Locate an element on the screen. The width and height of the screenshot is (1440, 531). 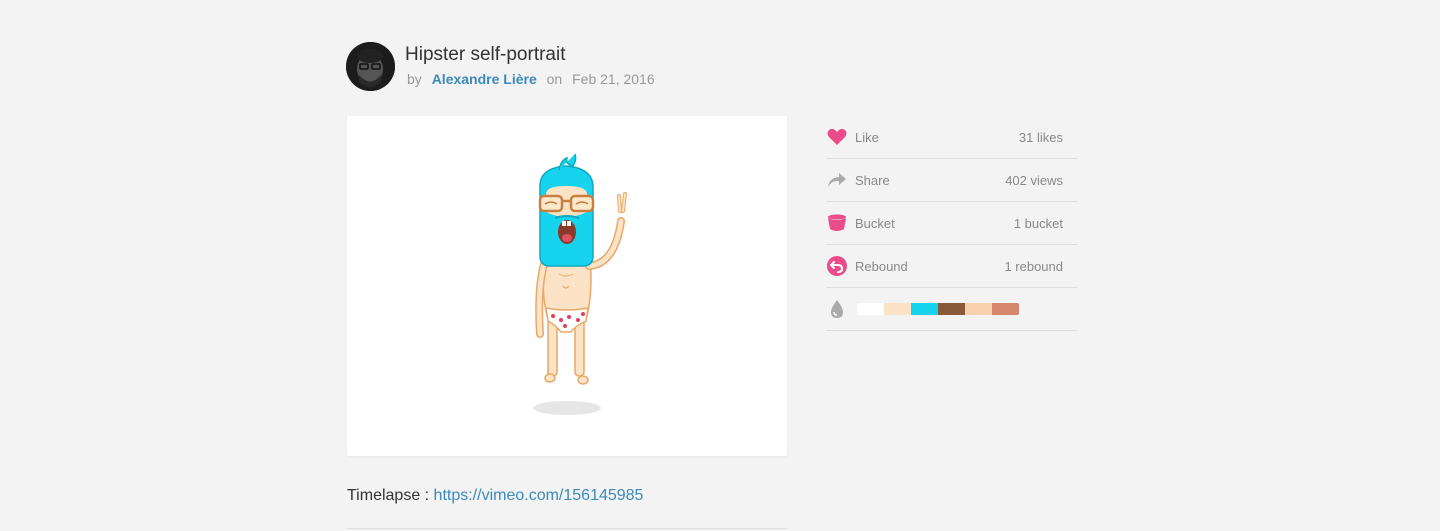
bucket-row: Bucket 1 bucket is located at coordinates (951, 223).